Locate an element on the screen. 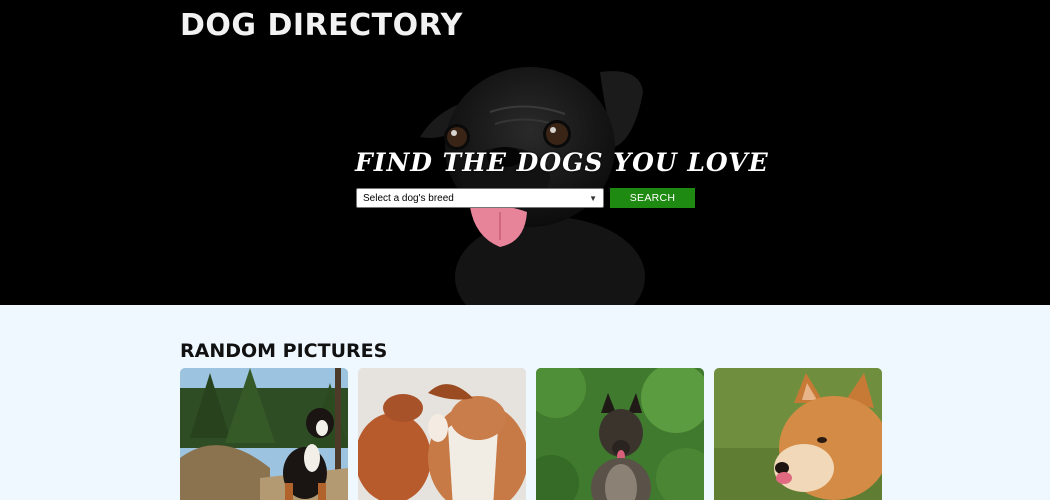 The image size is (1050, 500). bernese-mountain-dog-photo-icon is located at coordinates (264, 434).